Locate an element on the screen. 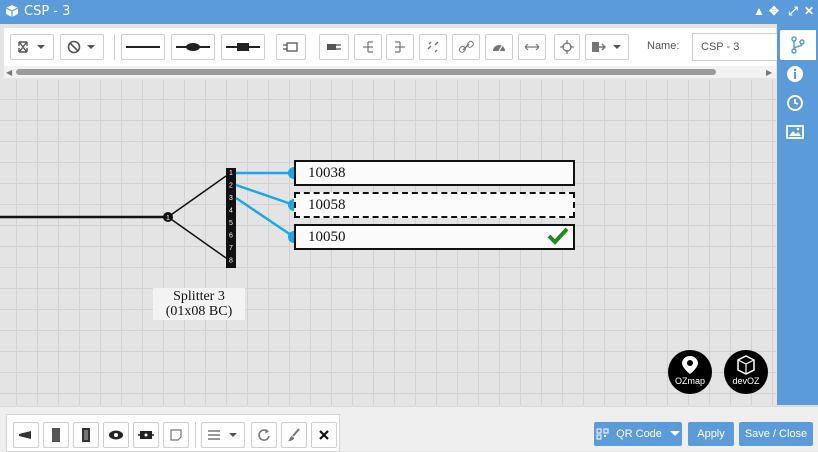  cube-icon is located at coordinates (12, 11).